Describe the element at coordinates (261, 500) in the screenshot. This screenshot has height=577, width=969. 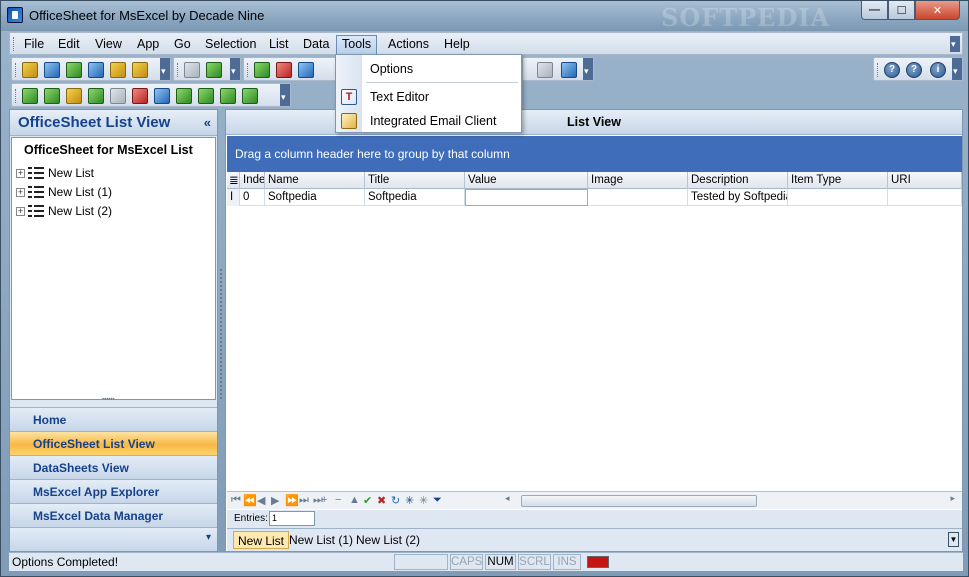
I see `prev-record-icon: ◀` at that location.